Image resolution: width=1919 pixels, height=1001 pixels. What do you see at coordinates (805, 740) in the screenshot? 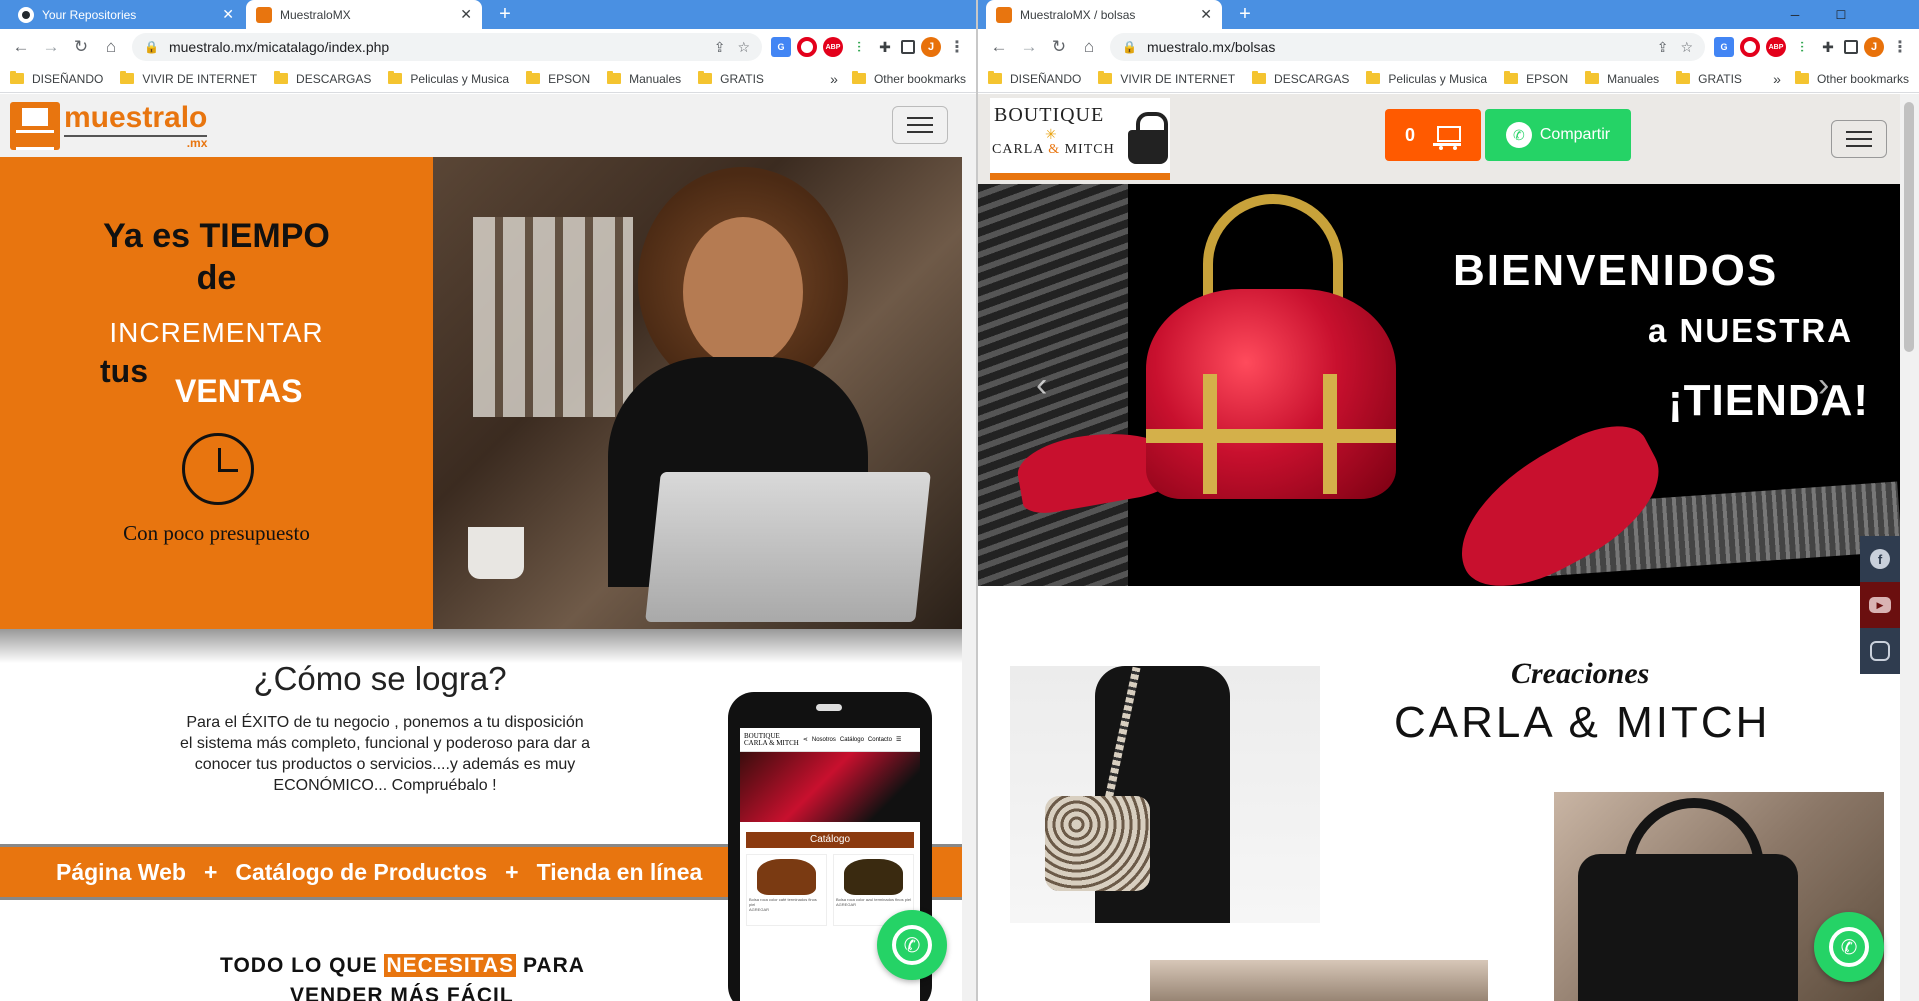
I see `share-icon: ⋖` at bounding box center [805, 740].